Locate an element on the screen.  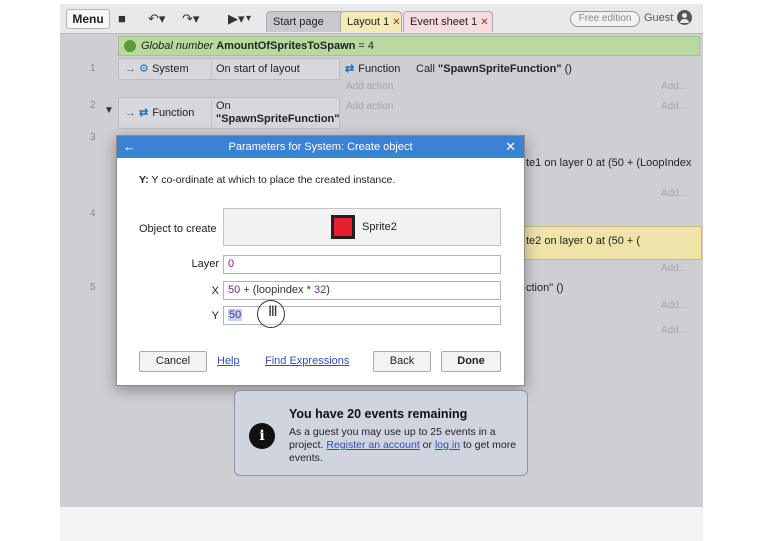
help-link: Help is located at coordinates (228, 361).